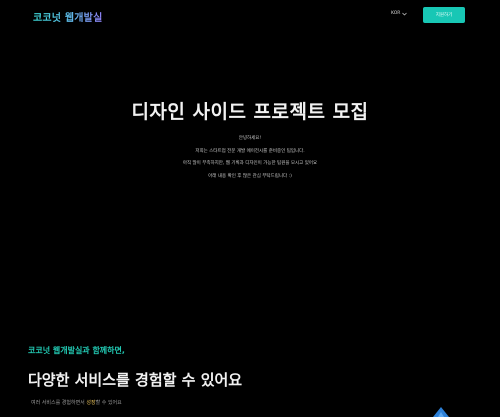 Image resolution: width=500 pixels, height=417 pixels. Describe the element at coordinates (59, 403) in the screenshot. I see `section-desc-prefix: 여러 서비스를 경험하면서` at that location.